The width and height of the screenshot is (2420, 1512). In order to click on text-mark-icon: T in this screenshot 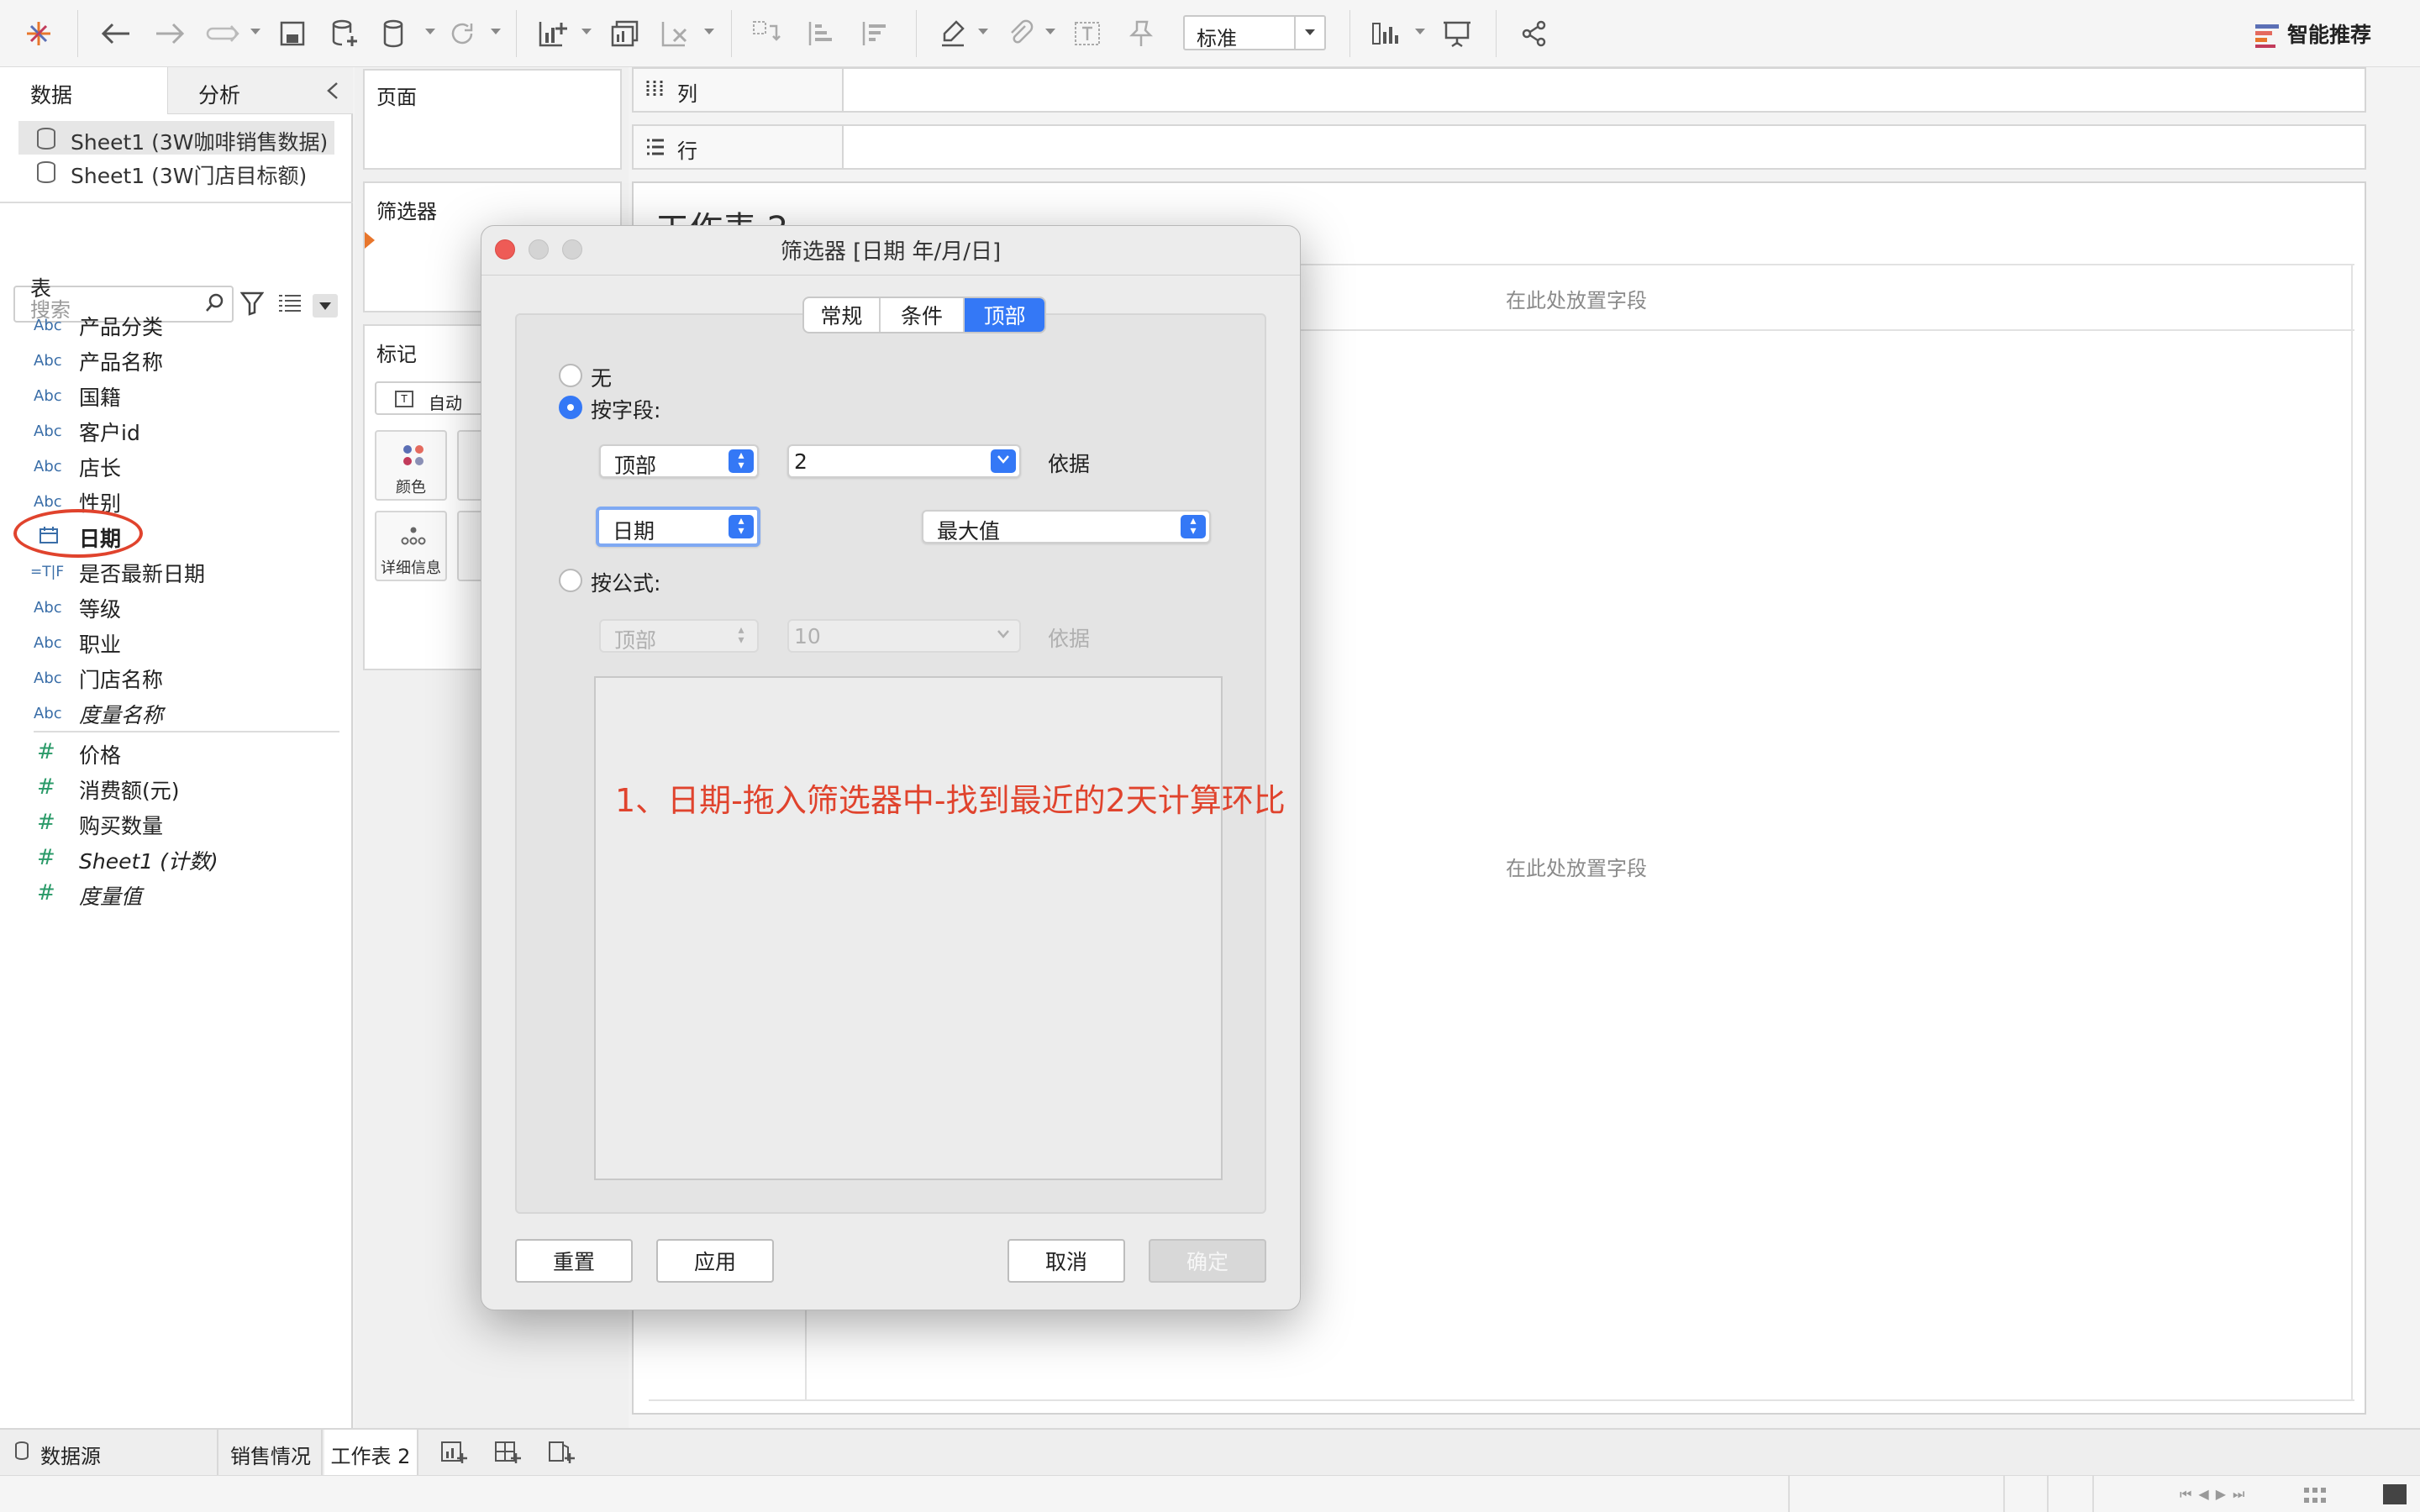, I will do `click(404, 399)`.